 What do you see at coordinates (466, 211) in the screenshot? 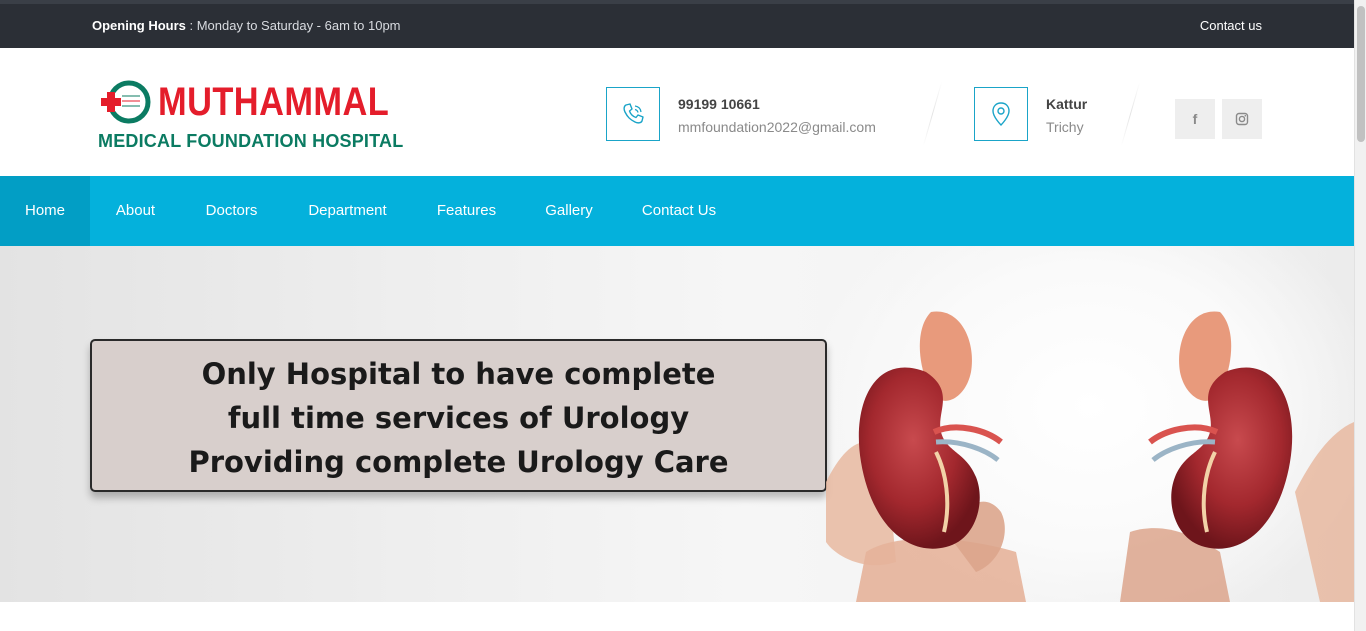
I see `nav-item-features: Features` at bounding box center [466, 211].